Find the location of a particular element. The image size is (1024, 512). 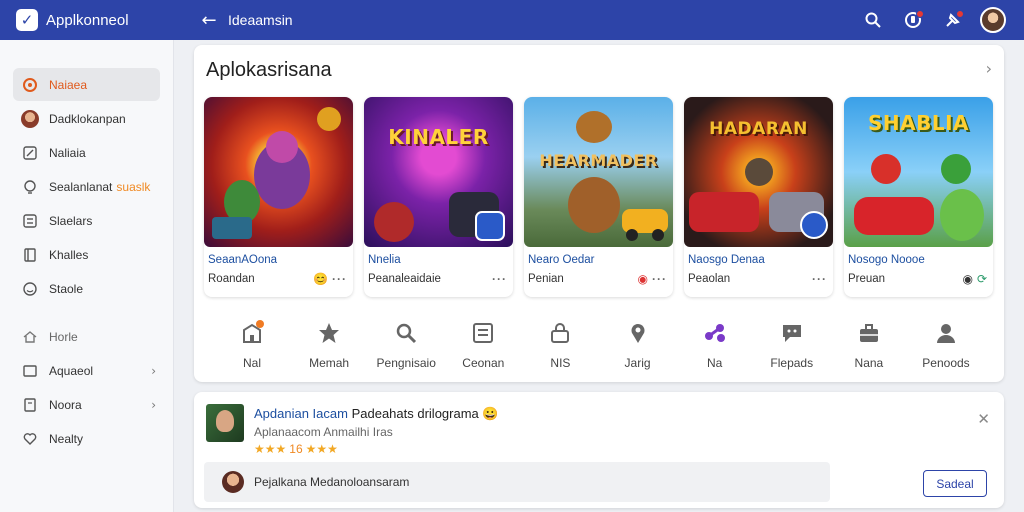

category-item: Flepads is located at coordinates (792, 345).